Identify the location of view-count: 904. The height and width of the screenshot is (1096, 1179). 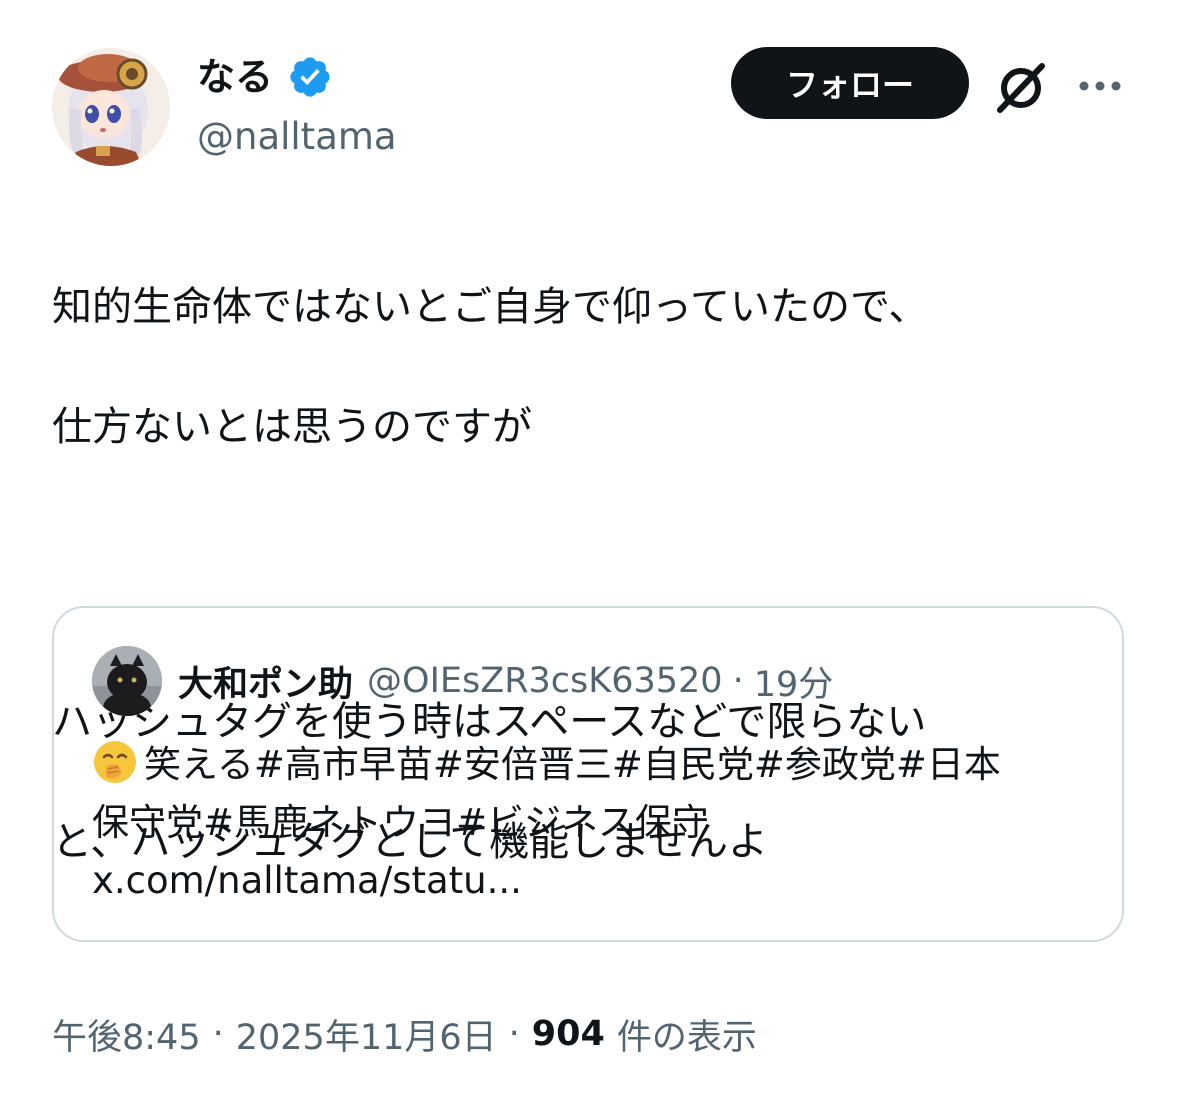
(568, 1034).